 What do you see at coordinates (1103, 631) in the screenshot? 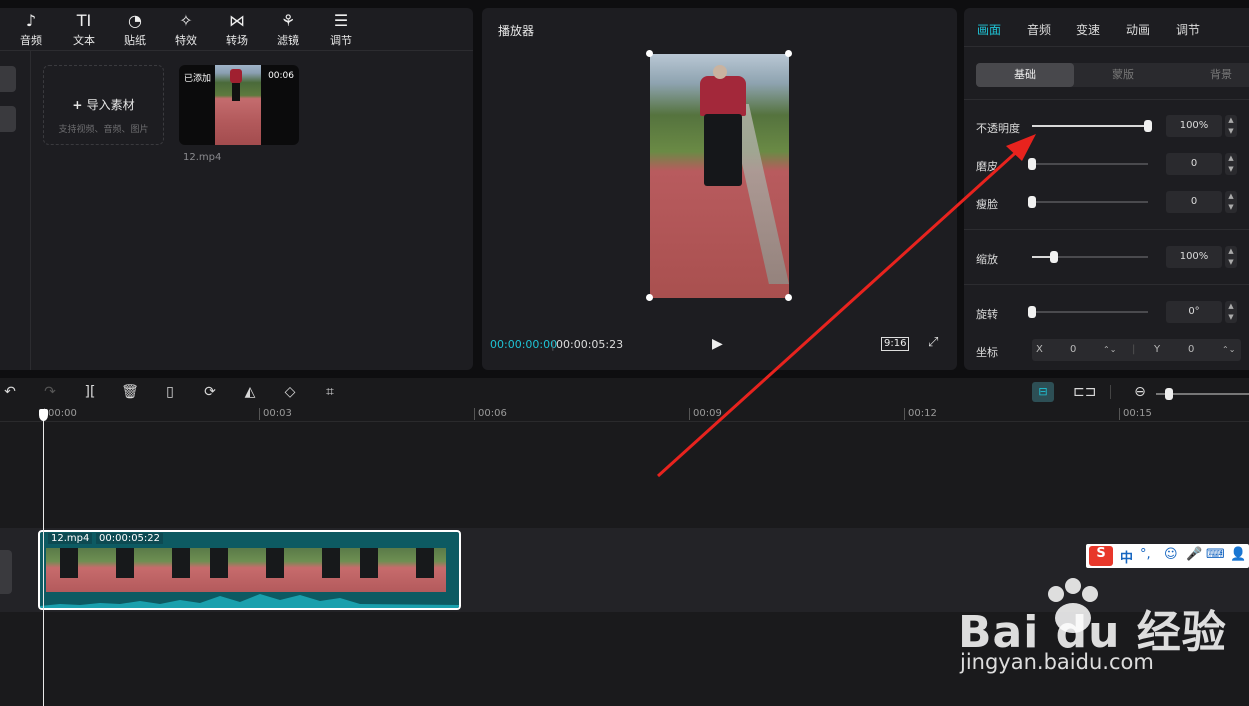
I see `baidu-watermark: Bai du 经验 jingyan.baidu.com` at bounding box center [1103, 631].